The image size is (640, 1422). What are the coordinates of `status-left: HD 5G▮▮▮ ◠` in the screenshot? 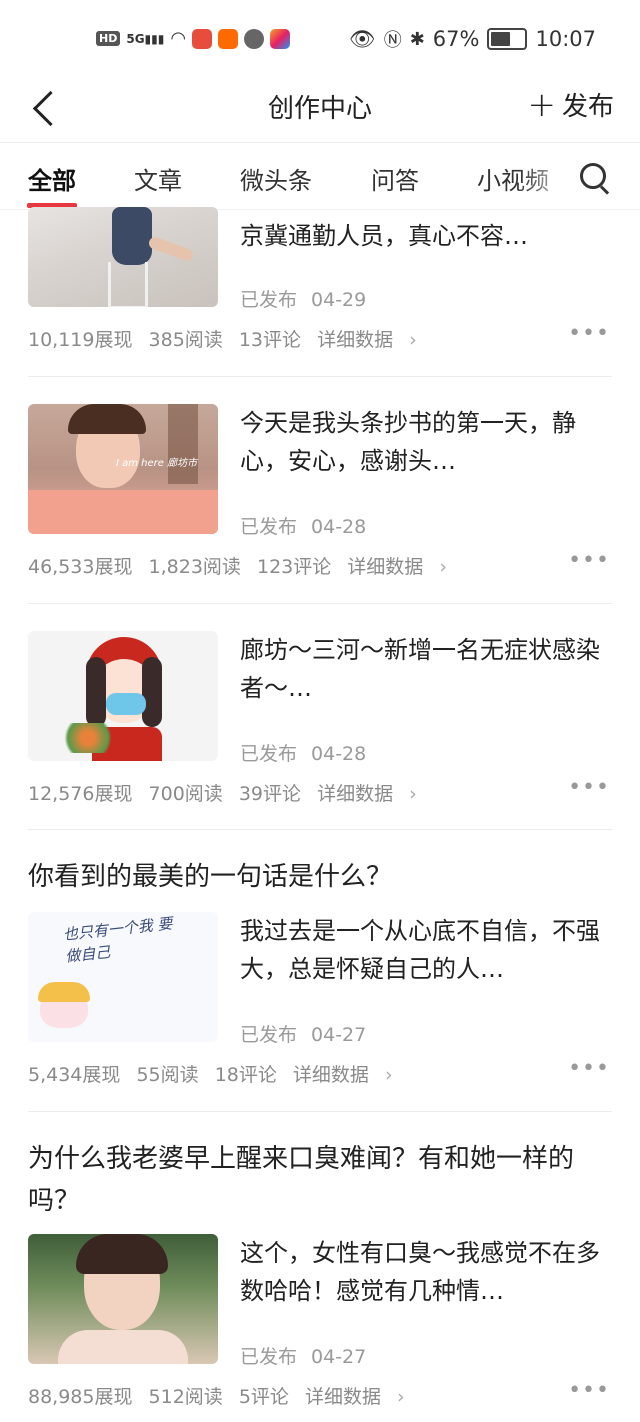 It's located at (193, 38).